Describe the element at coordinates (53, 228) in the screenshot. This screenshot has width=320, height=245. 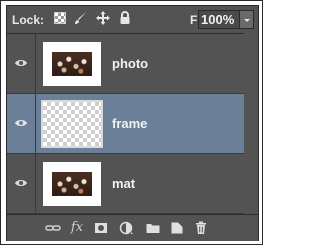
I see `link-layers-icon` at that location.